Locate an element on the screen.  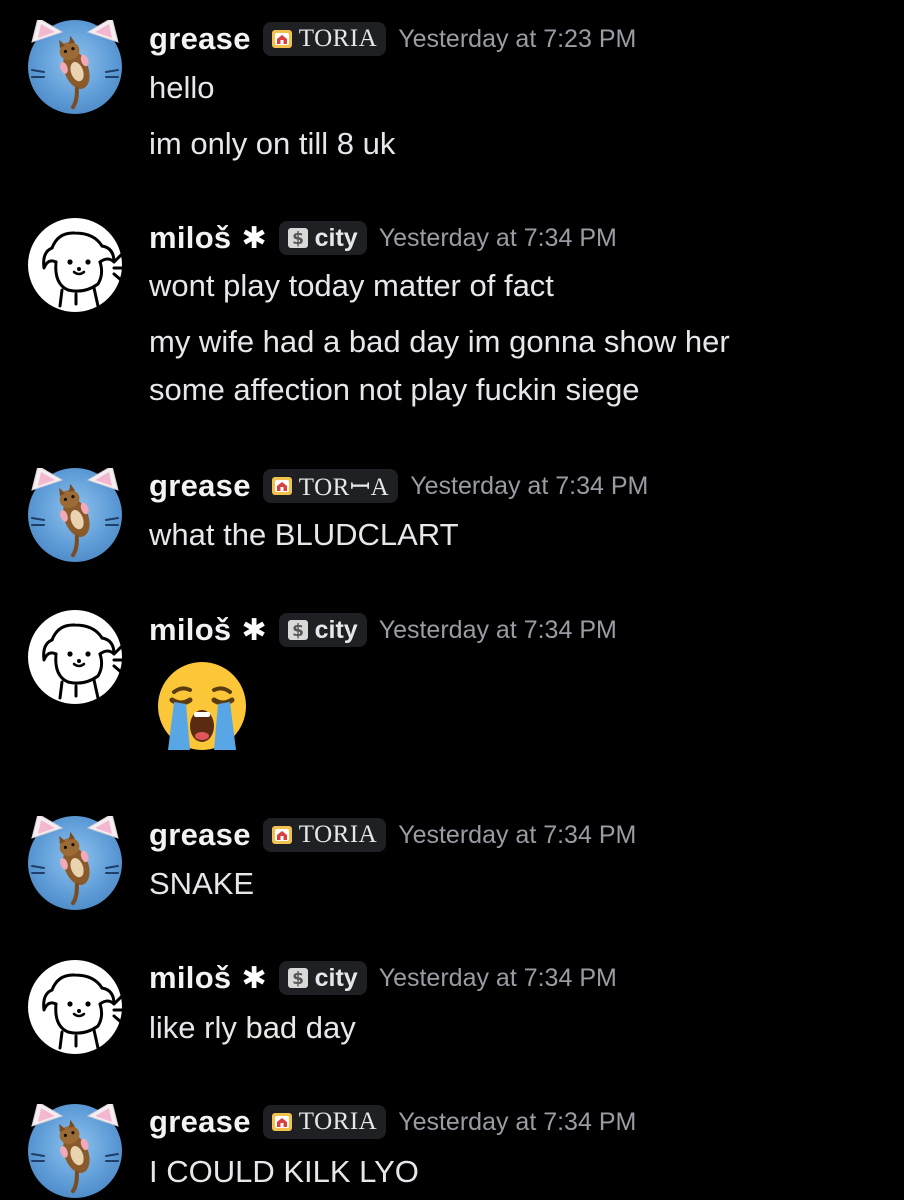
loudly-crying-face-icon is located at coordinates (202, 708).